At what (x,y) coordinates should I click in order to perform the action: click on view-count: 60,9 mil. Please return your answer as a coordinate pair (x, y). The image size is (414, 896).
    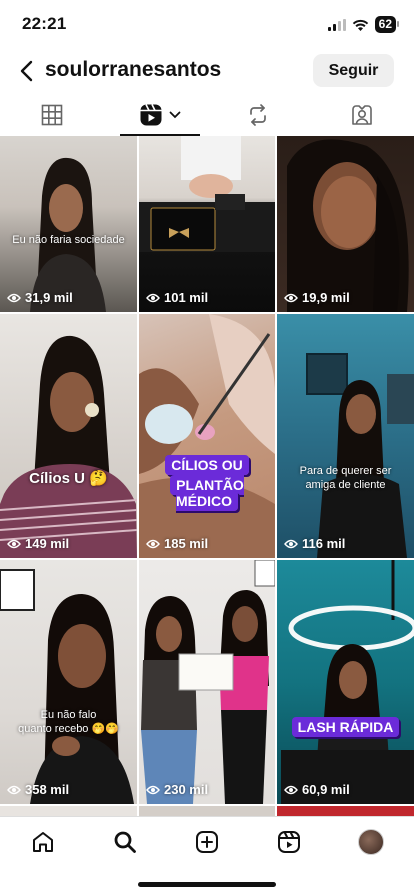
    Looking at the image, I should click on (317, 789).